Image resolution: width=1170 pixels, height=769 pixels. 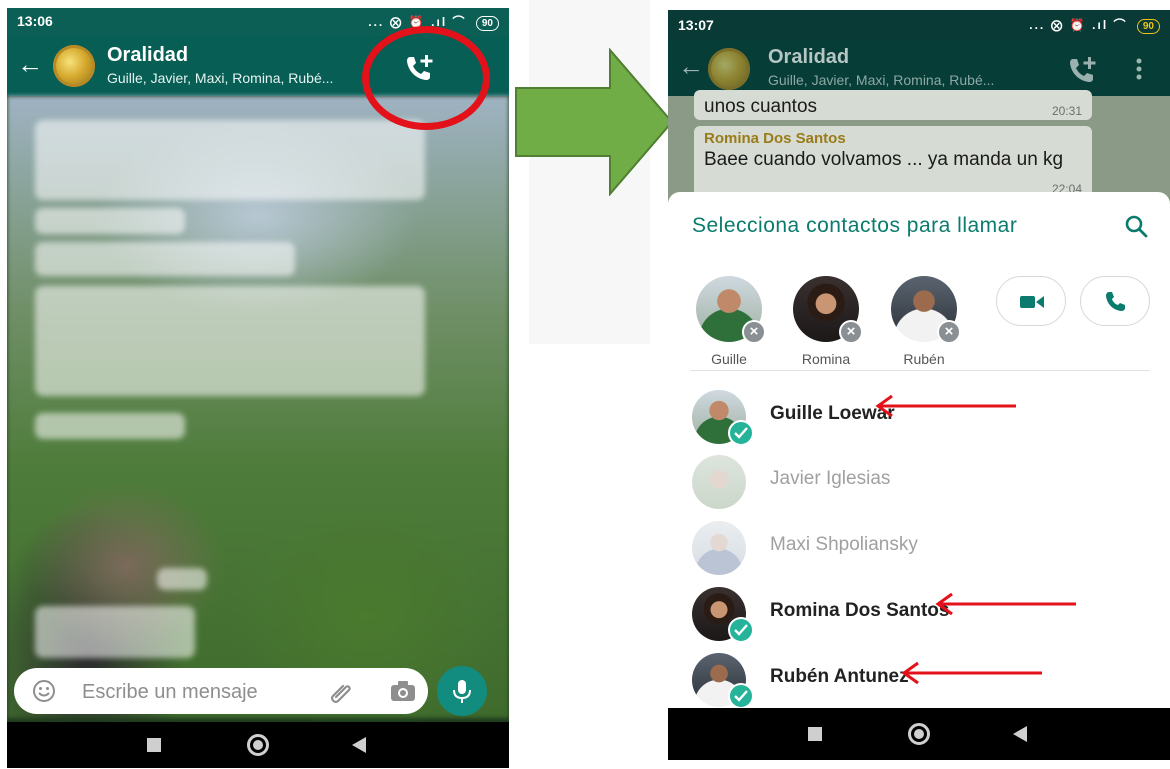 I want to click on video-camera-icon, so click(x=1032, y=302).